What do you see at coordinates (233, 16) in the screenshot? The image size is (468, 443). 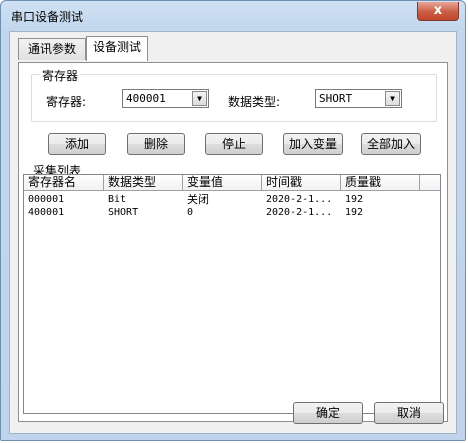 I see `title-bar: 串口设备测试 x` at bounding box center [233, 16].